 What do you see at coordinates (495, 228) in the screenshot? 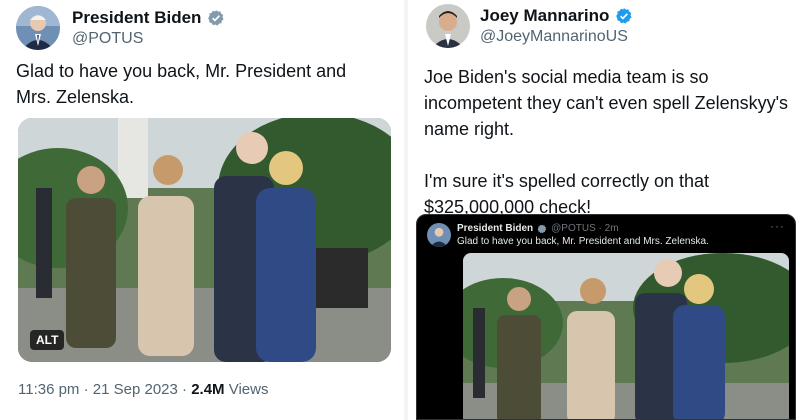
I see `embedded-display-name: President Biden` at bounding box center [495, 228].